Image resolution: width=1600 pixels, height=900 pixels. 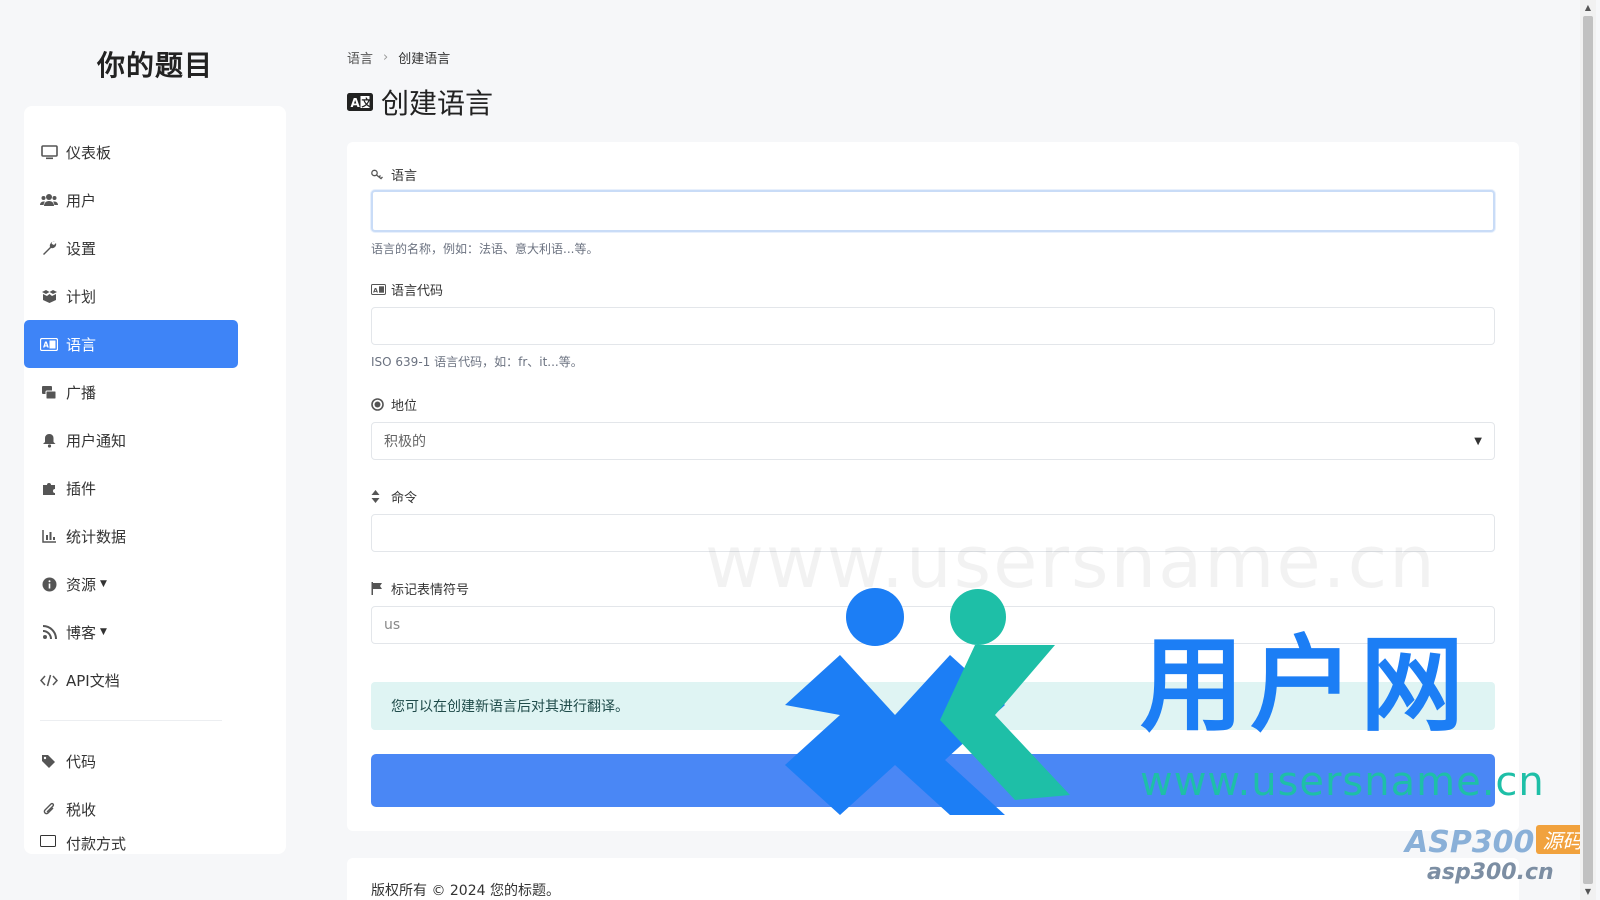 I want to click on sidebar-item-dashboard: 仪表板, so click(x=131, y=152).